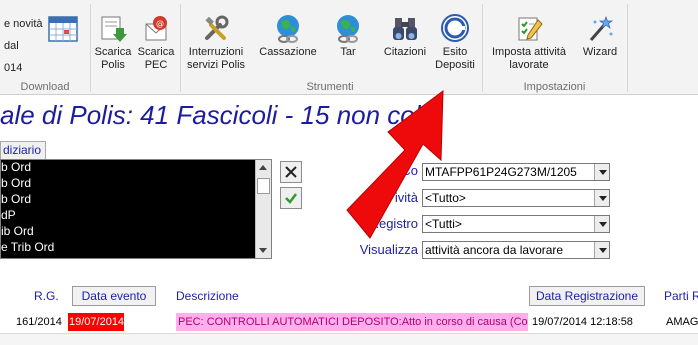 This screenshot has width=698, height=345. What do you see at coordinates (405, 29) in the screenshot?
I see `binoculars-icon` at bounding box center [405, 29].